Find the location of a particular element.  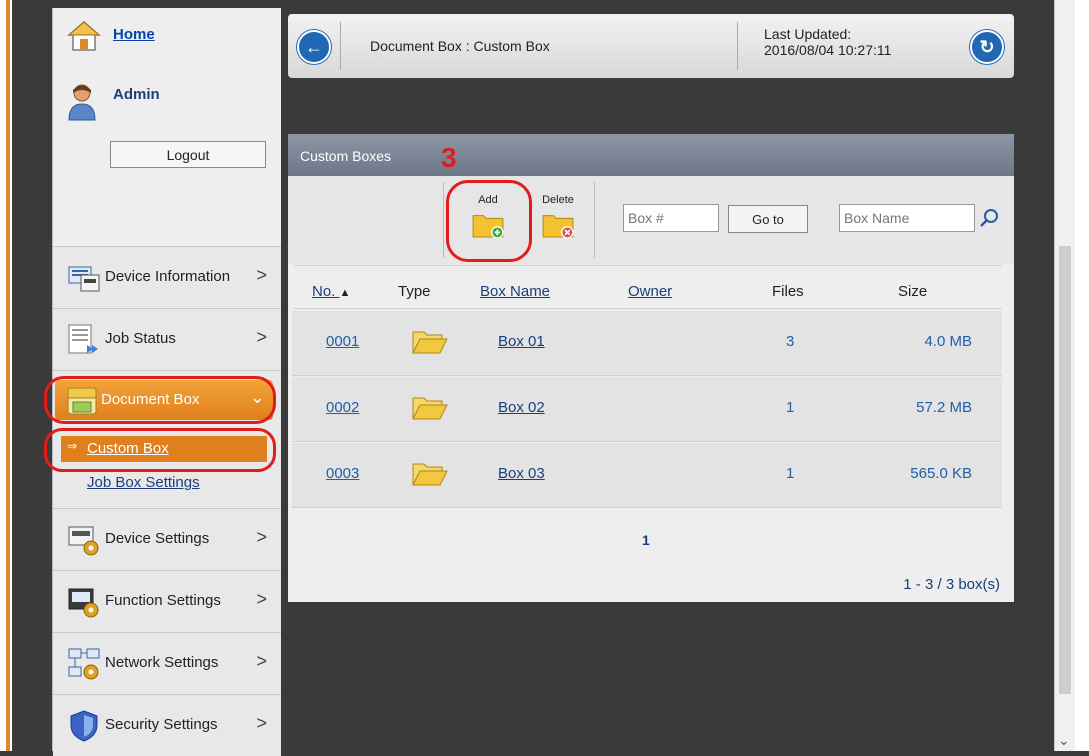

column-header-size: Size is located at coordinates (913, 291).